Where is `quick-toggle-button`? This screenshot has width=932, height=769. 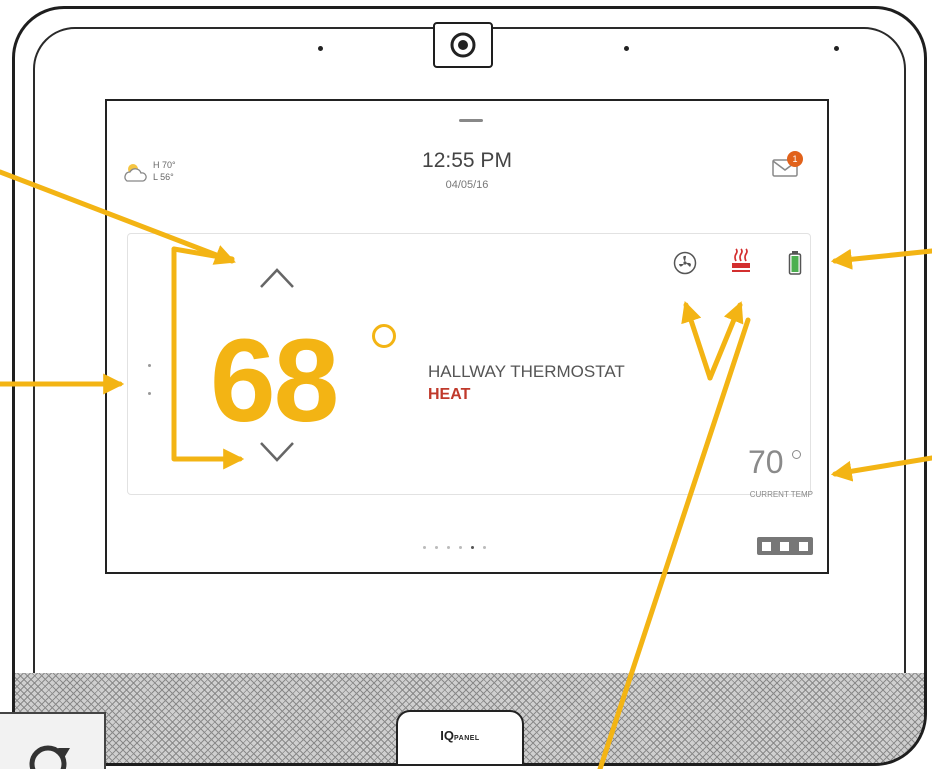 quick-toggle-button is located at coordinates (785, 546).